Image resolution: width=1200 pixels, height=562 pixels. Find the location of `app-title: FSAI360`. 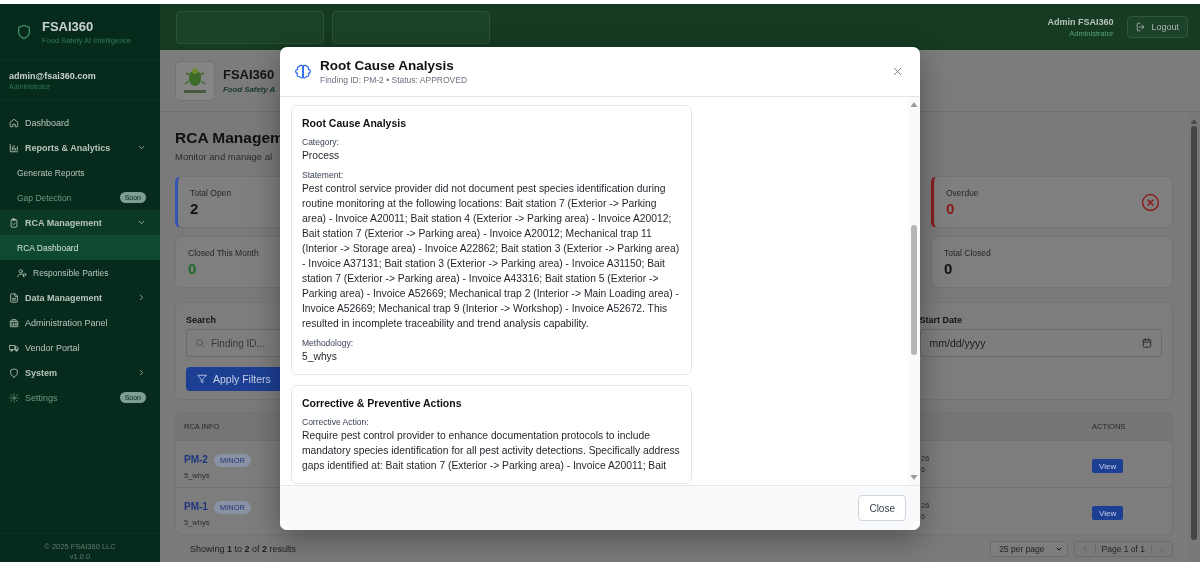

app-title: FSAI360 is located at coordinates (68, 26).